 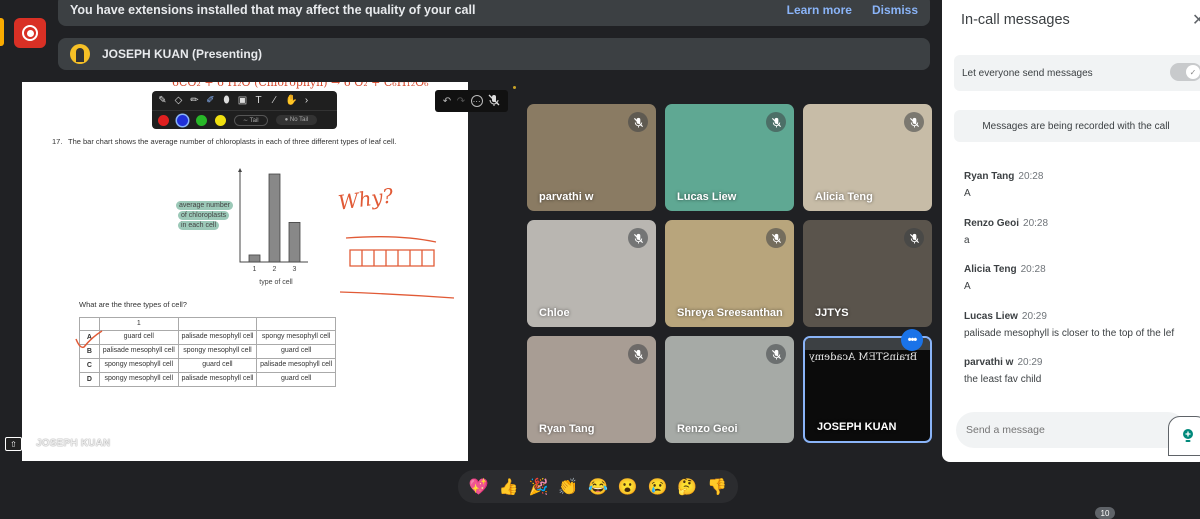 What do you see at coordinates (255, 269) in the screenshot?
I see `chart-tick-label: 1` at bounding box center [255, 269].